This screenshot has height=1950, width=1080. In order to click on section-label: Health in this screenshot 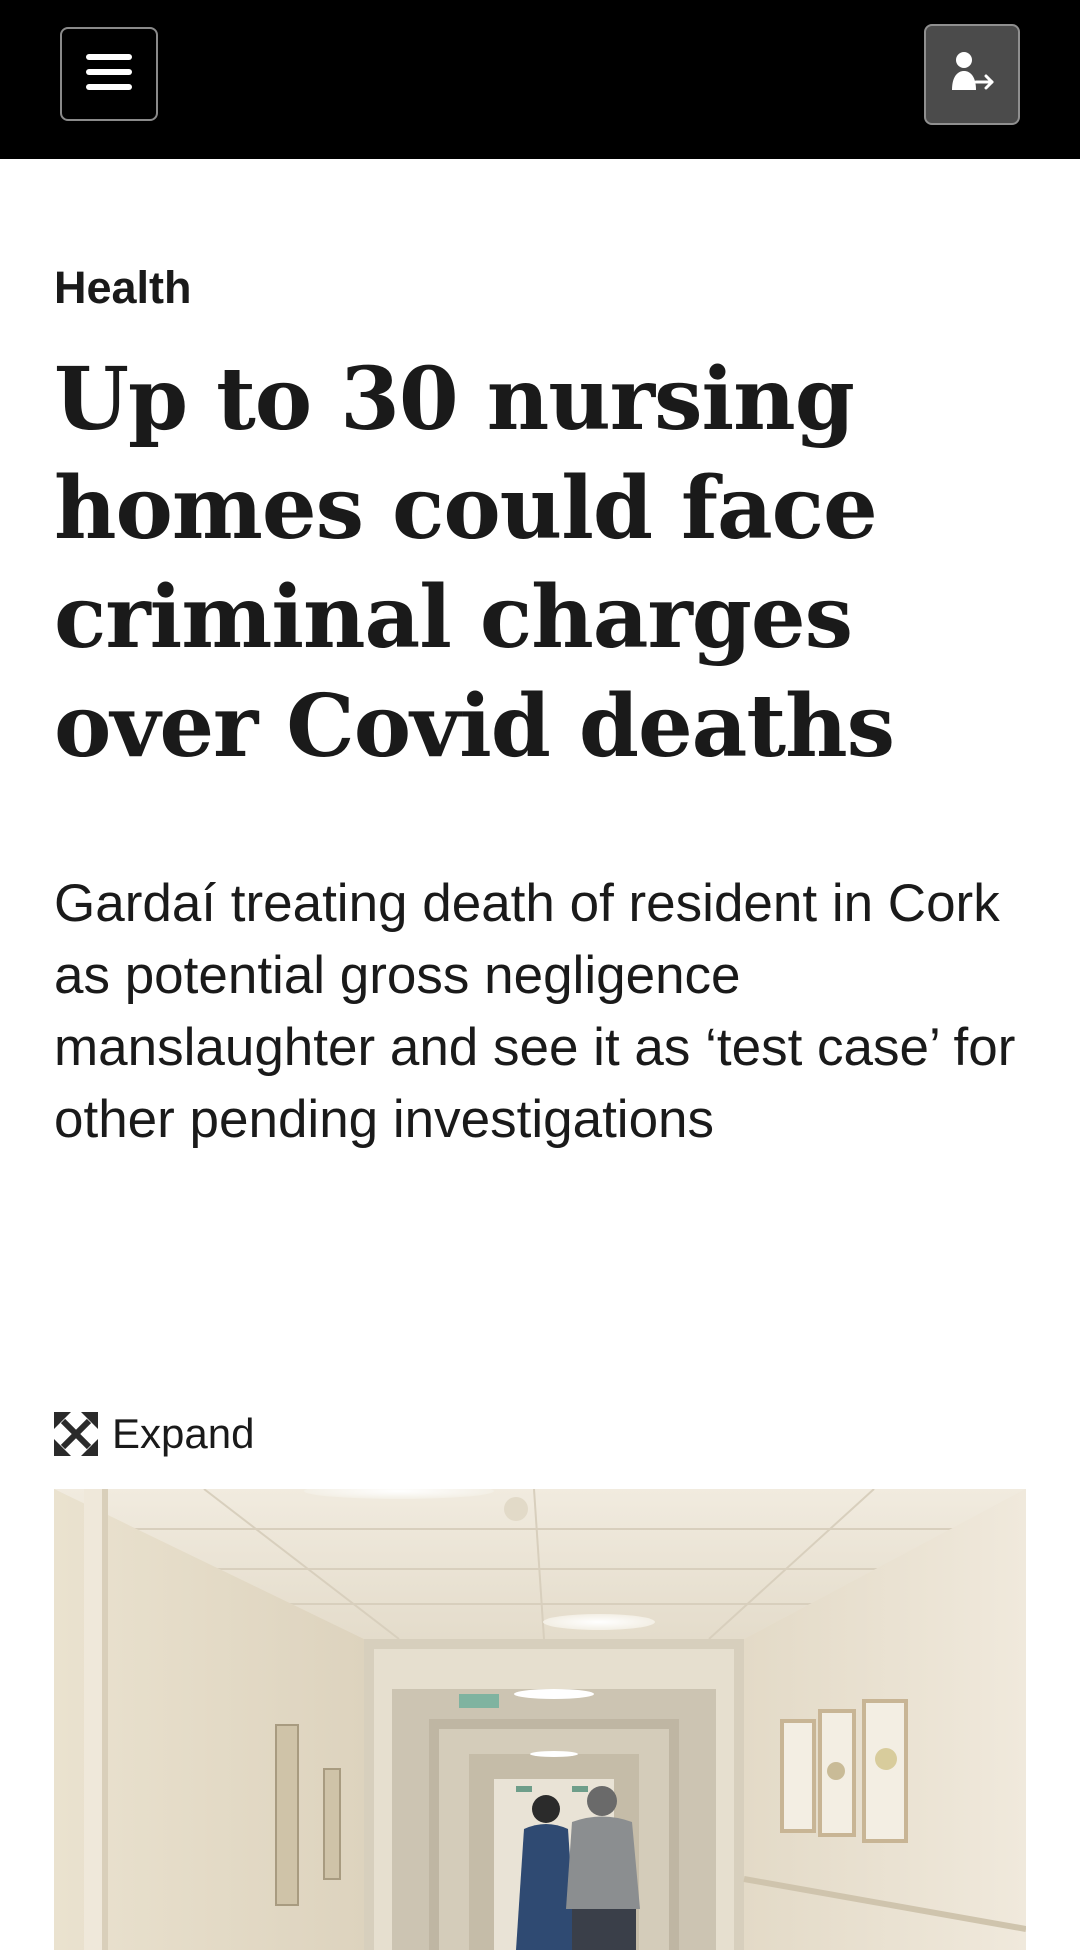, I will do `click(123, 288)`.